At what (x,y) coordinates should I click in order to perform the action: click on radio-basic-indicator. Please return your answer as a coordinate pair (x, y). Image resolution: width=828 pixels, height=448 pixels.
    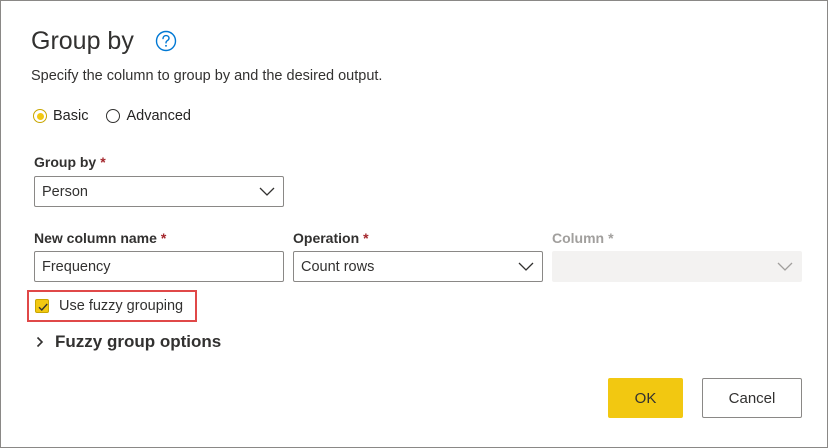
    Looking at the image, I should click on (40, 116).